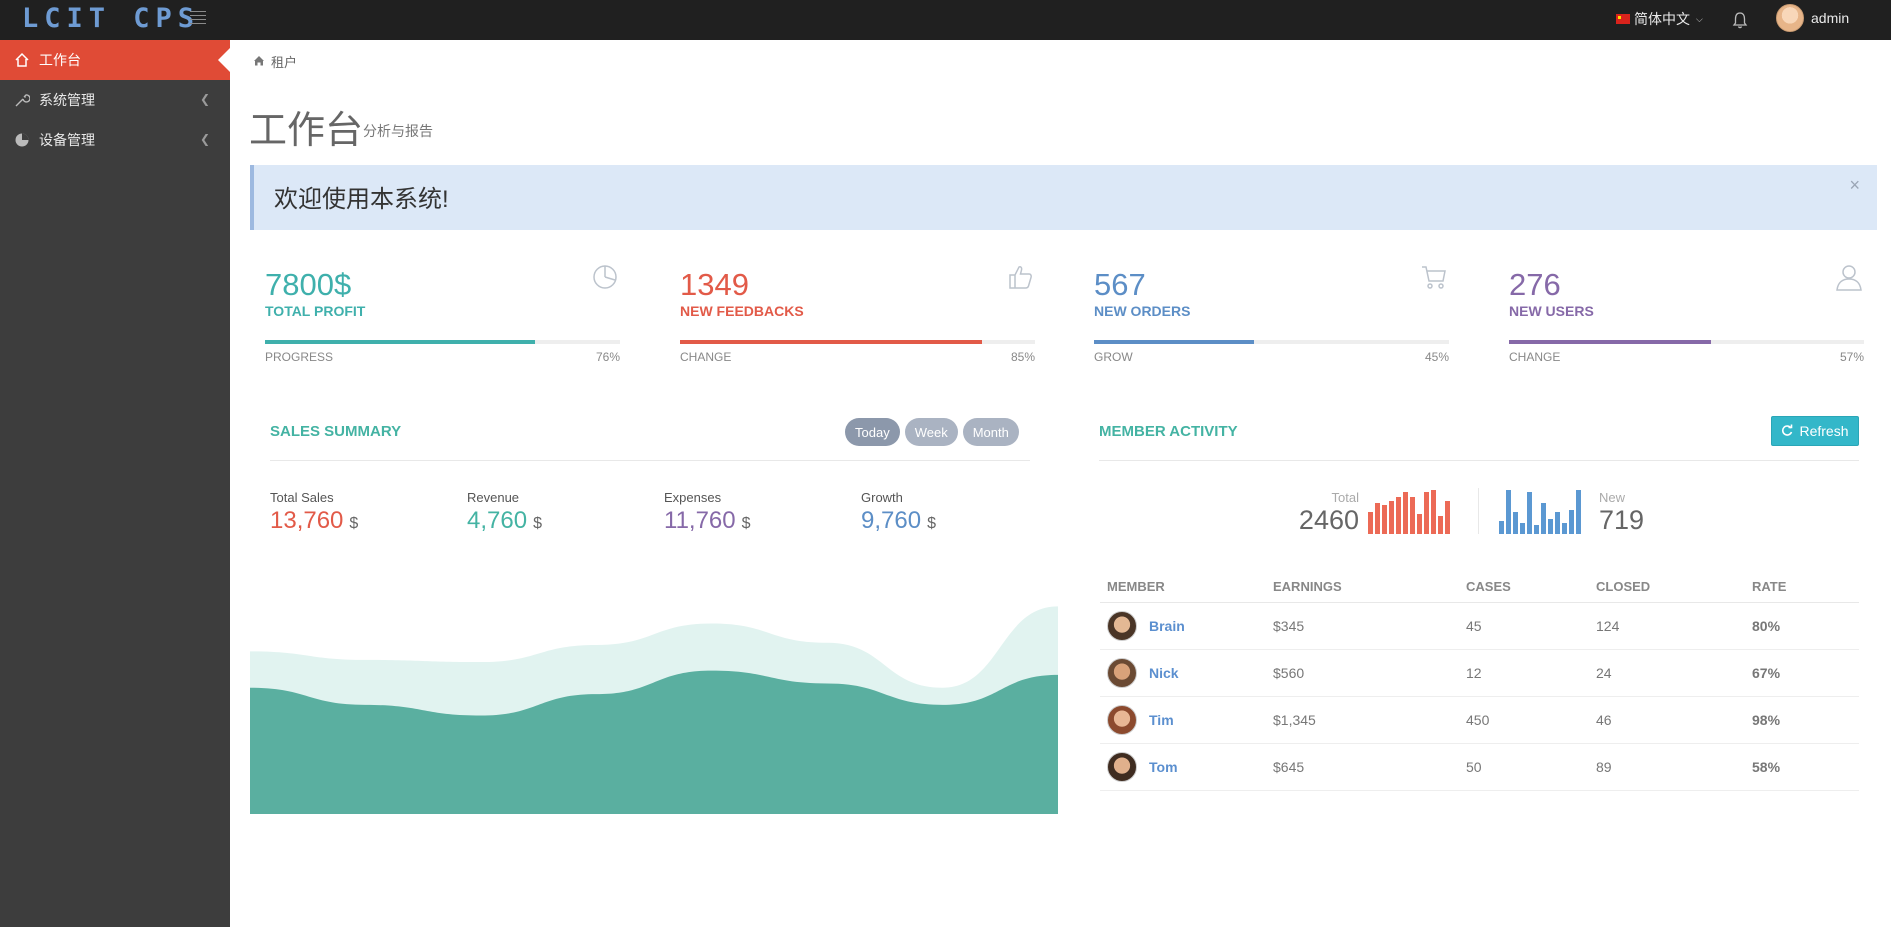  I want to click on tab-today: Today, so click(872, 432).